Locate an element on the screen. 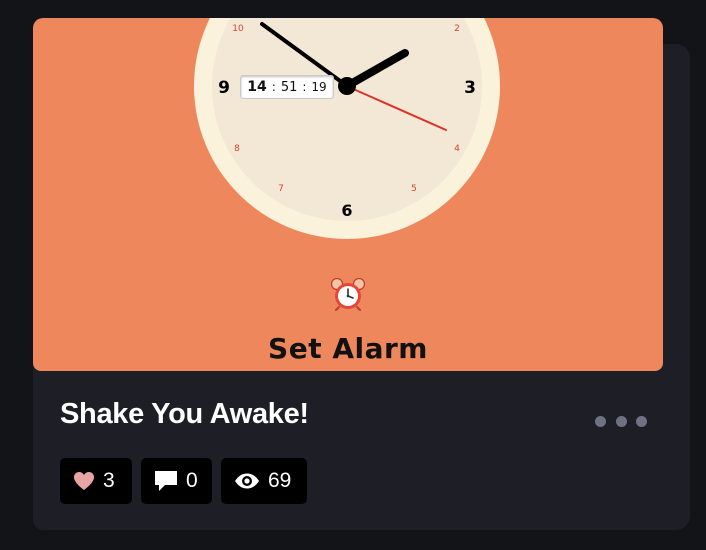 This screenshot has height=550, width=706. clock-number-10: 10 is located at coordinates (238, 29).